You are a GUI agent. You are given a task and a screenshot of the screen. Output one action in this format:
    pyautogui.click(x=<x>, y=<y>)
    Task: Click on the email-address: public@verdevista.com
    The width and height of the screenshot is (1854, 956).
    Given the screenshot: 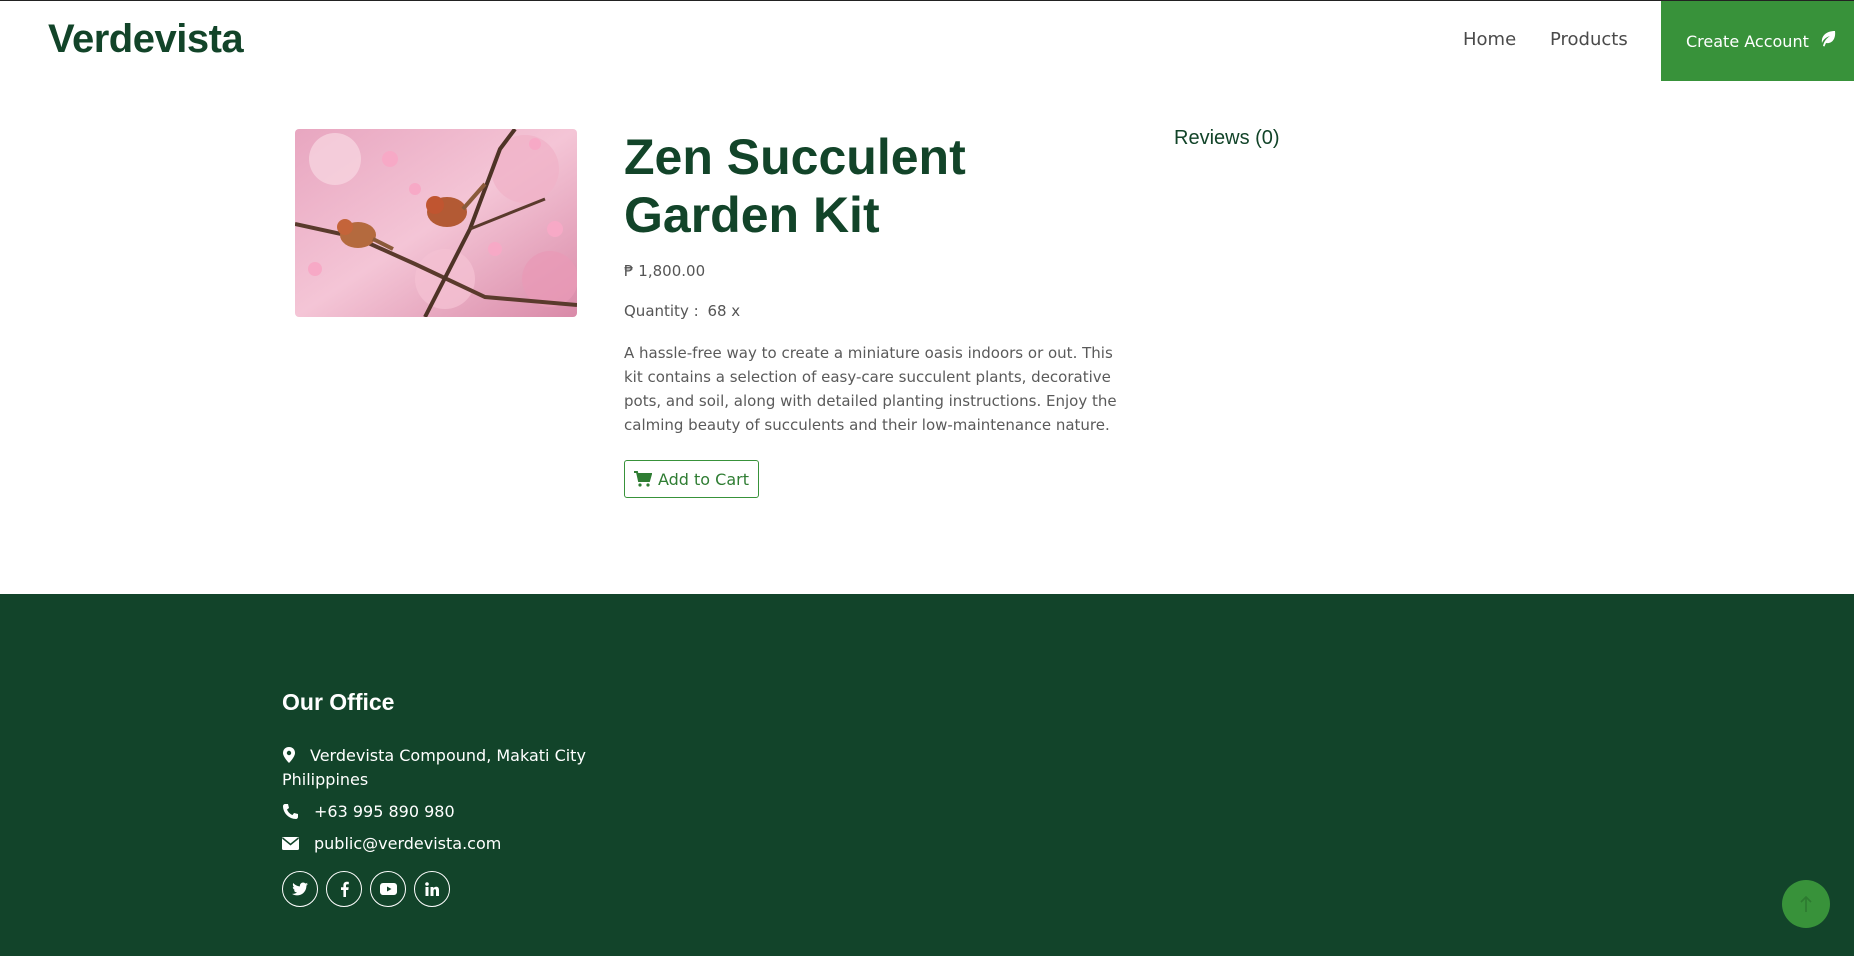 What is the action you would take?
    pyautogui.click(x=407, y=843)
    